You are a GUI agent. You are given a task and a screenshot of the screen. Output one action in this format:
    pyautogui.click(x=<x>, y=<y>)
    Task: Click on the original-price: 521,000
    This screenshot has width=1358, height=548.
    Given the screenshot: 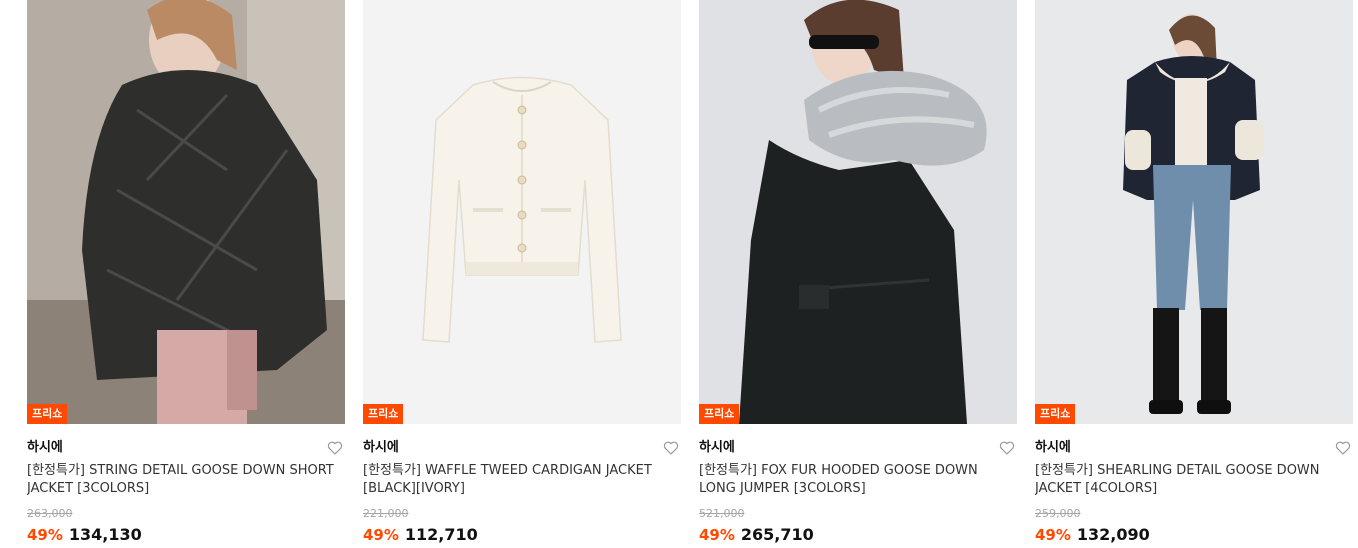 What is the action you would take?
    pyautogui.click(x=722, y=513)
    